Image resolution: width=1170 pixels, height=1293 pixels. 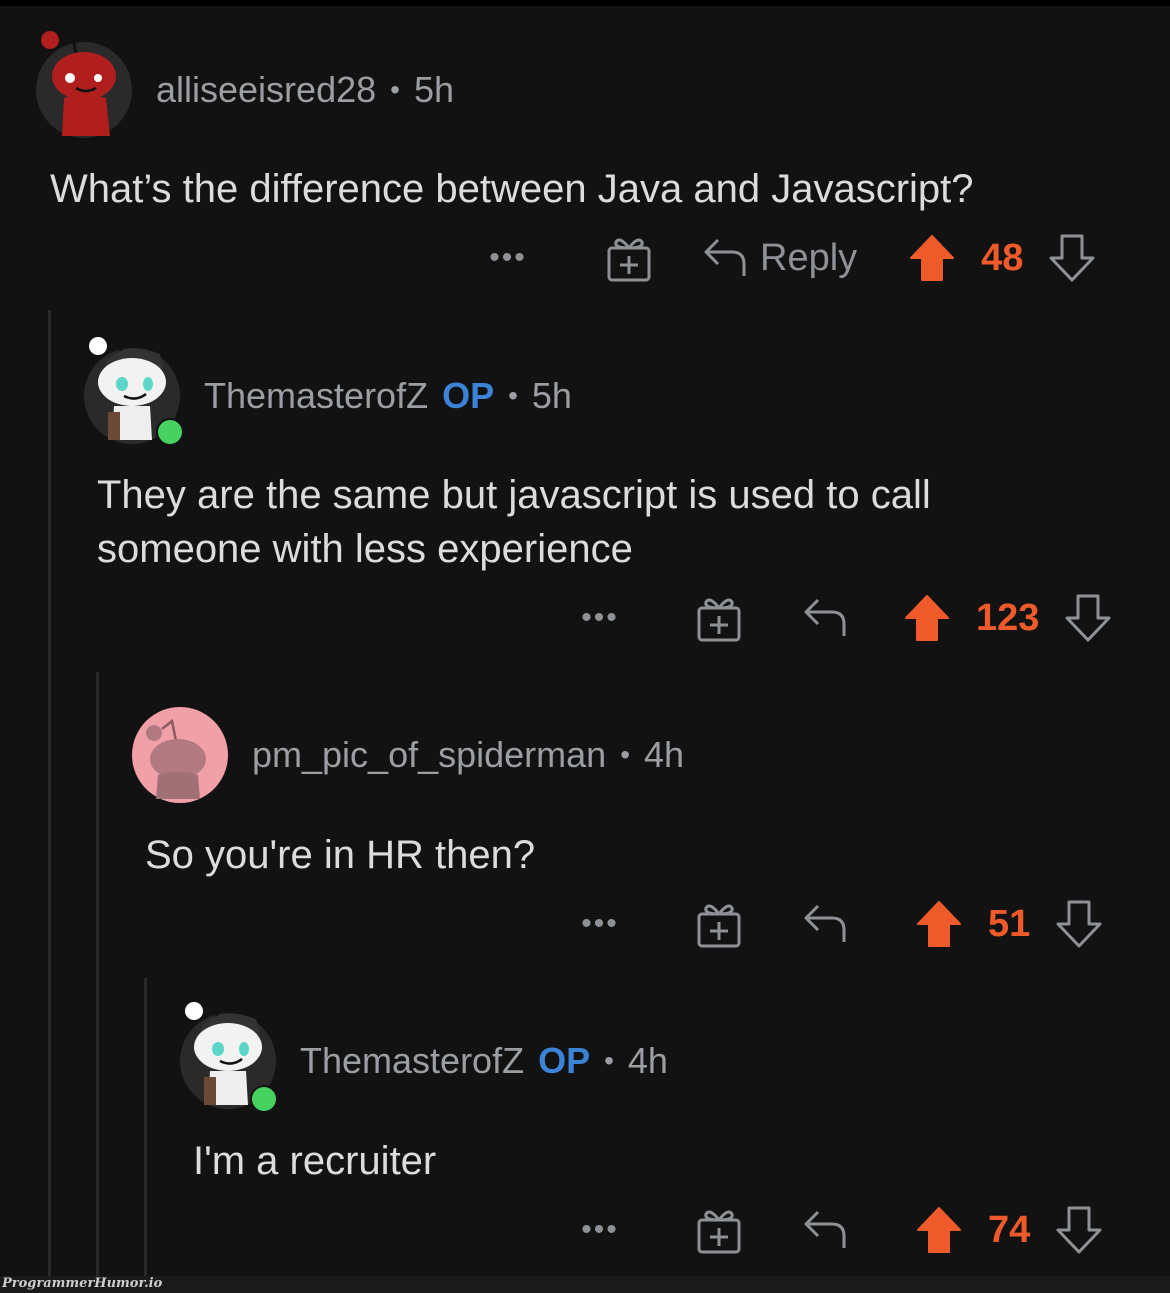 I want to click on comment-meta: ThemasterofZ OP • 4h, so click(x=484, y=1061).